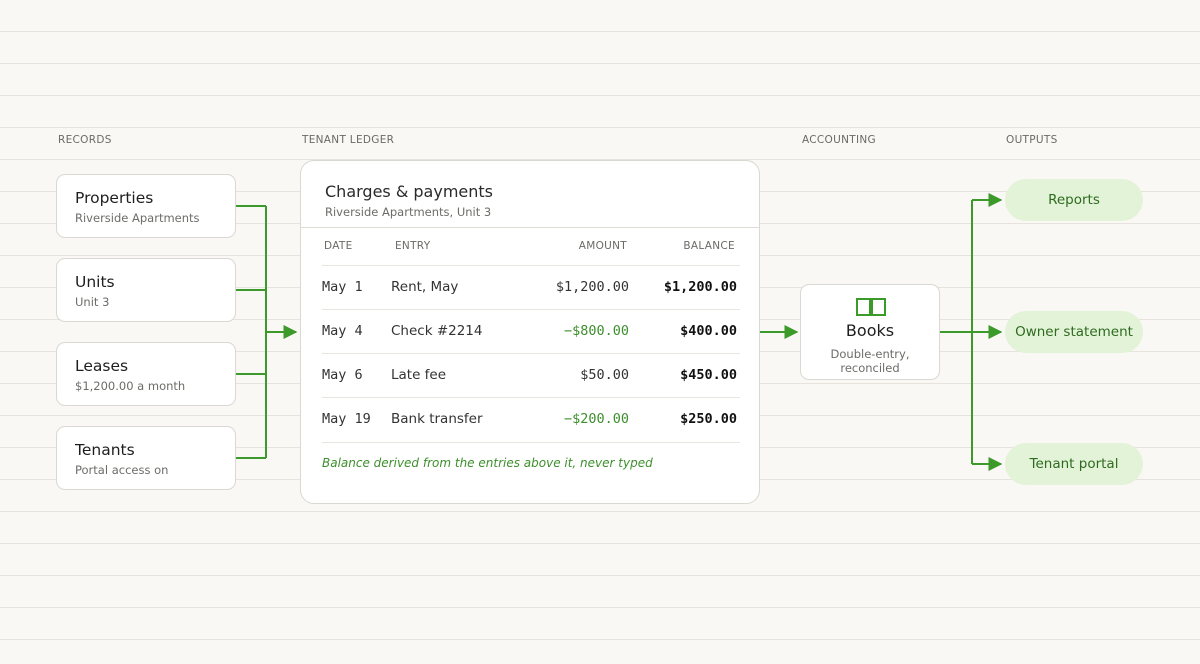 The height and width of the screenshot is (664, 1200). Describe the element at coordinates (596, 331) in the screenshot. I see `row-amount: −$800.00` at that location.